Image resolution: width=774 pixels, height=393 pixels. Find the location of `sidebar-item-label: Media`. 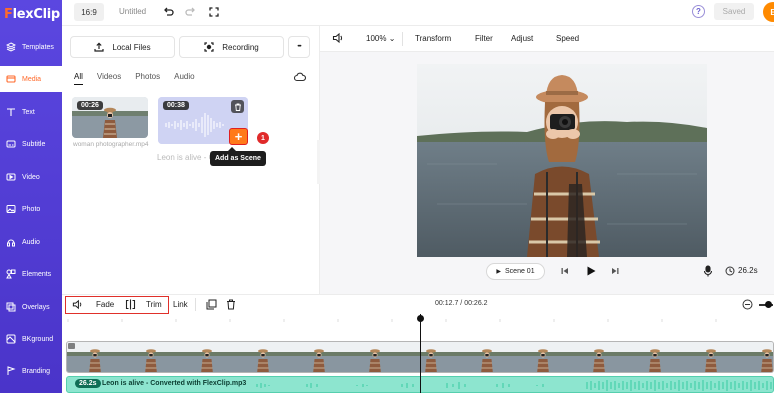

sidebar-item-label: Media is located at coordinates (32, 79).